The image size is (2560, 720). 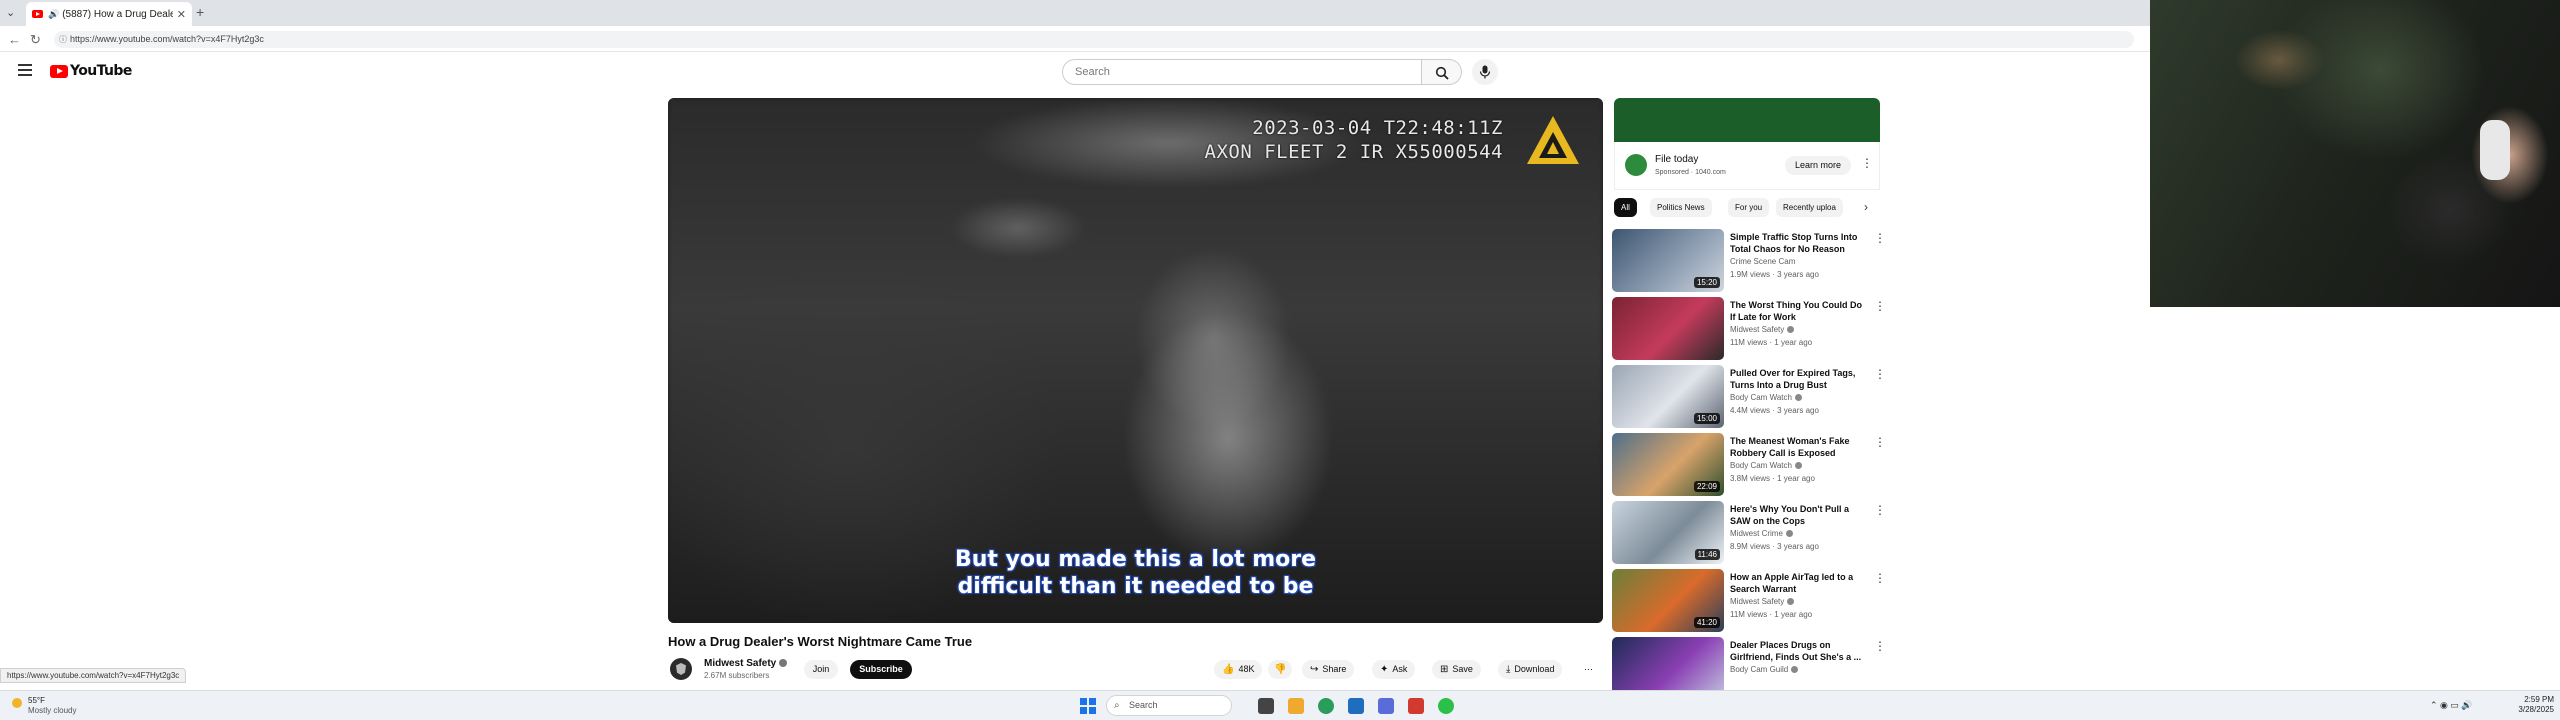 I want to click on save-button: ⊞ Save, so click(x=1456, y=669).